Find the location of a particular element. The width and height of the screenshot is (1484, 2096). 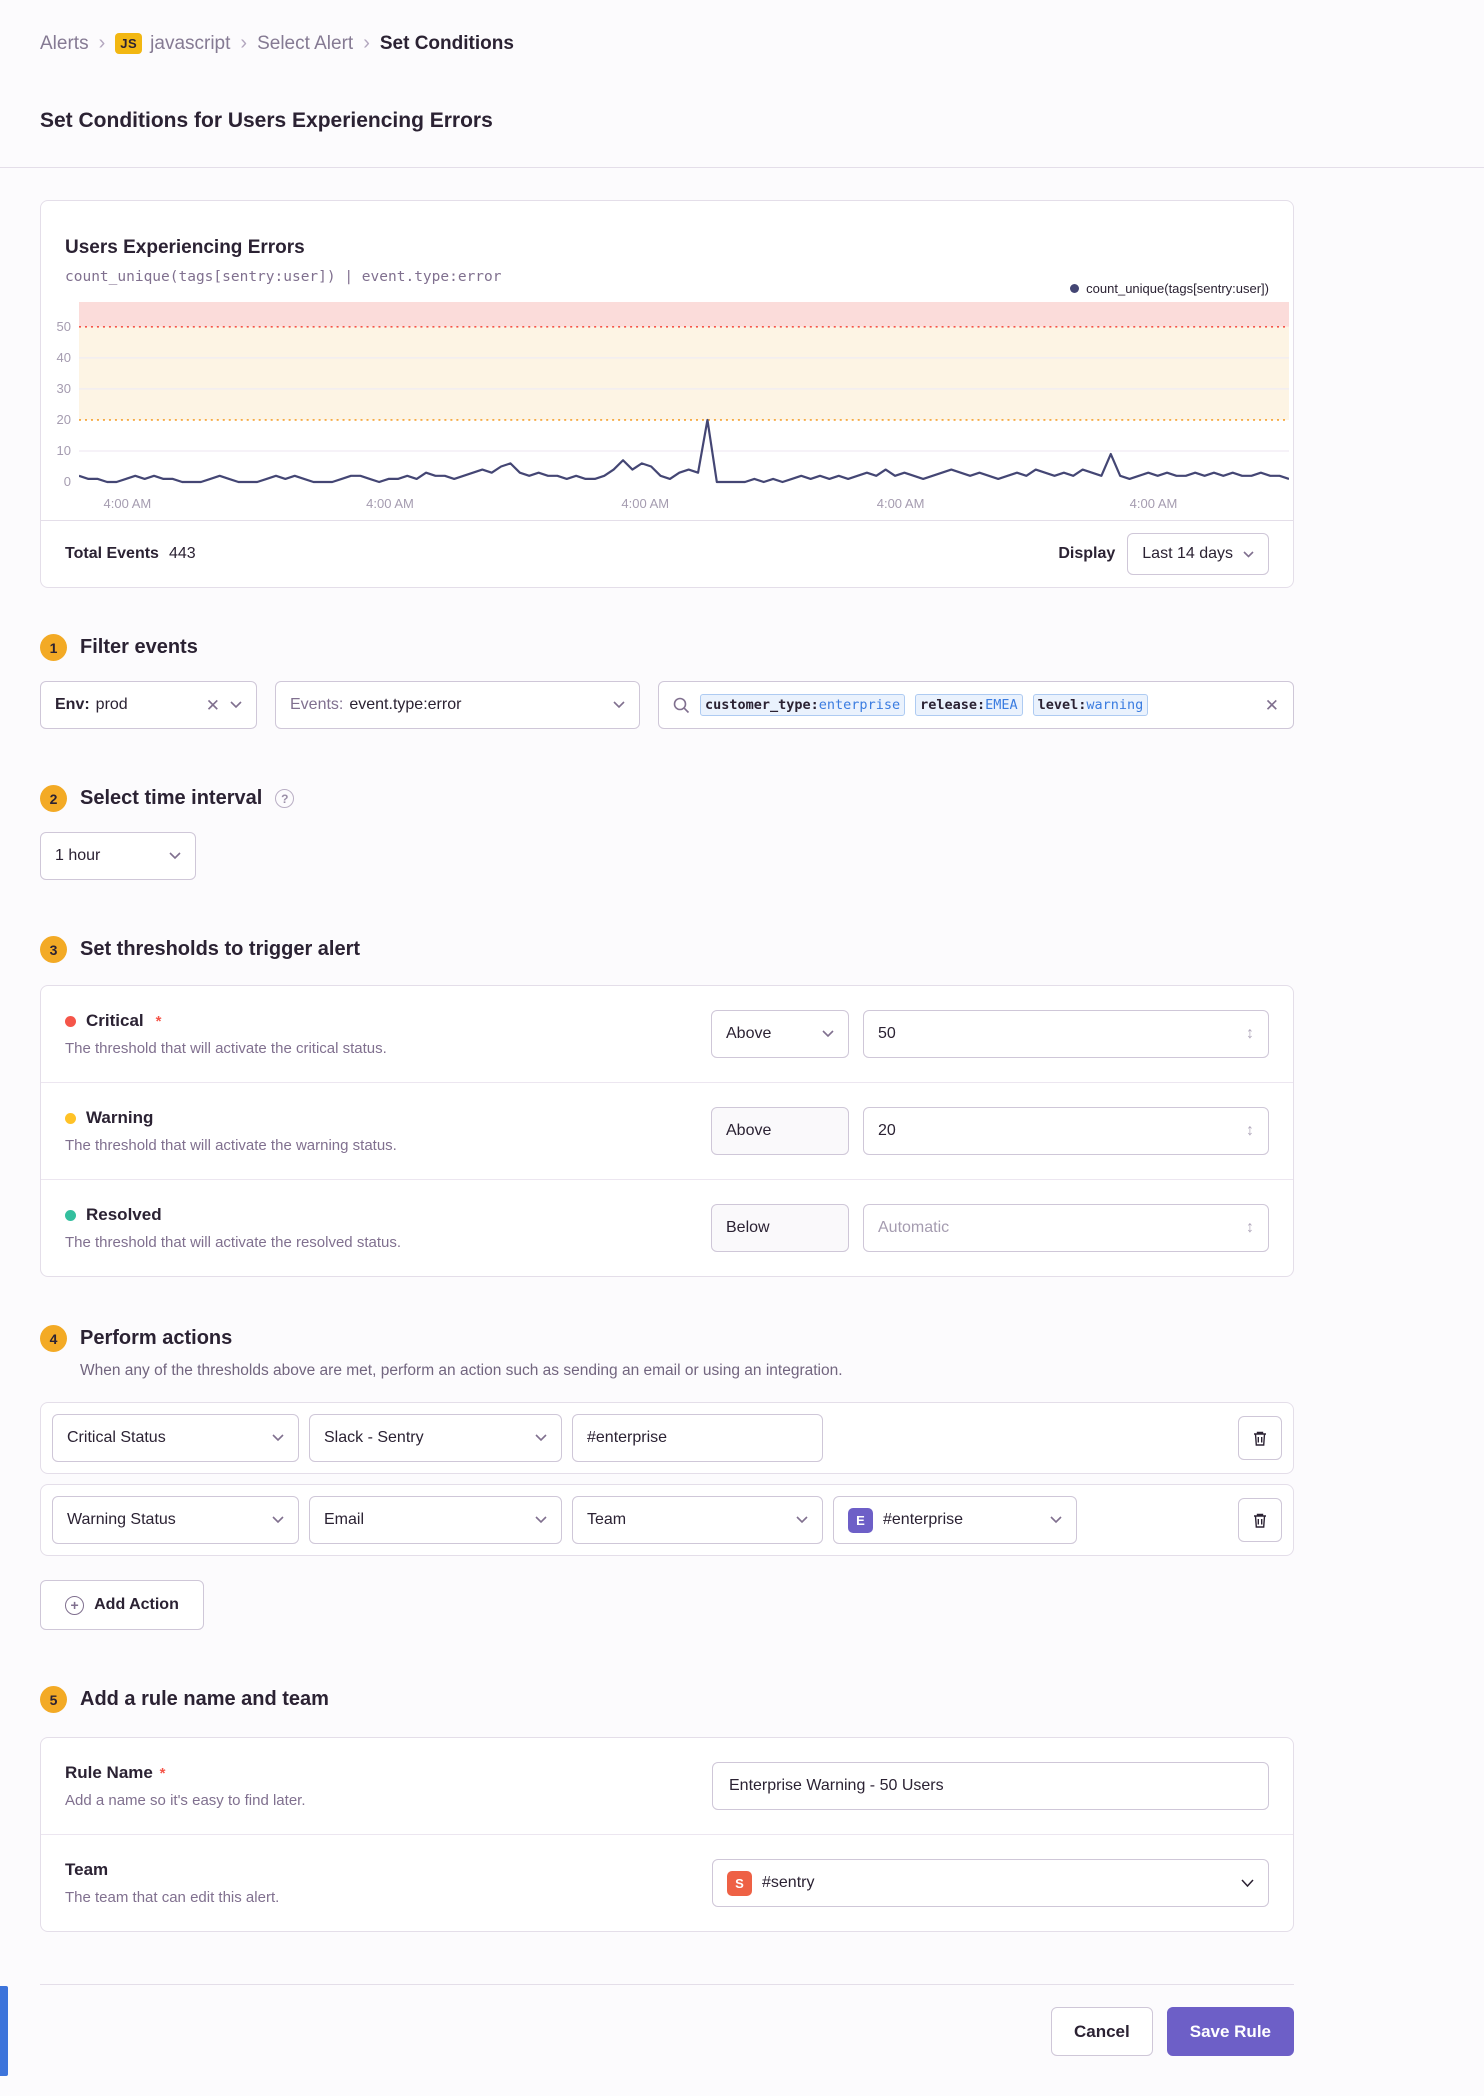

event-types-label: Events: is located at coordinates (317, 704).